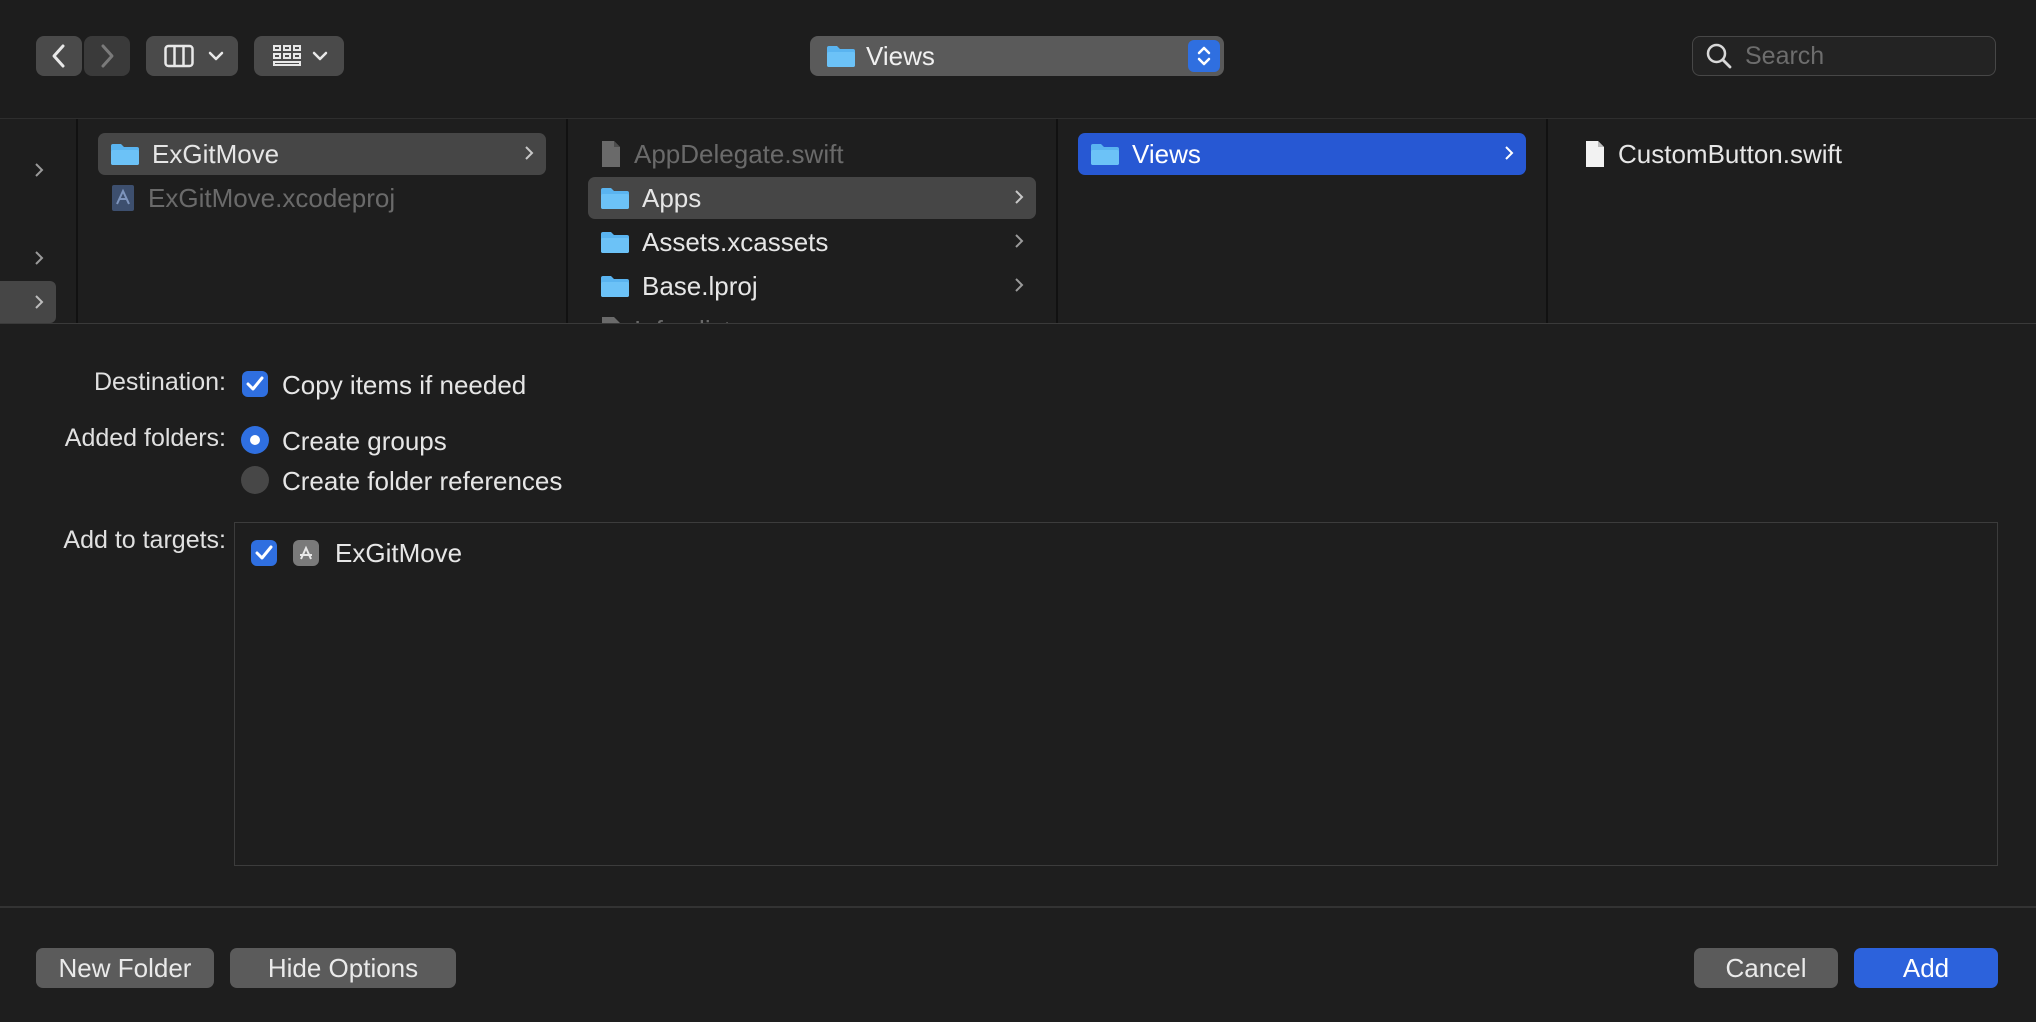  I want to click on cancel-button: Cancel, so click(1766, 968).